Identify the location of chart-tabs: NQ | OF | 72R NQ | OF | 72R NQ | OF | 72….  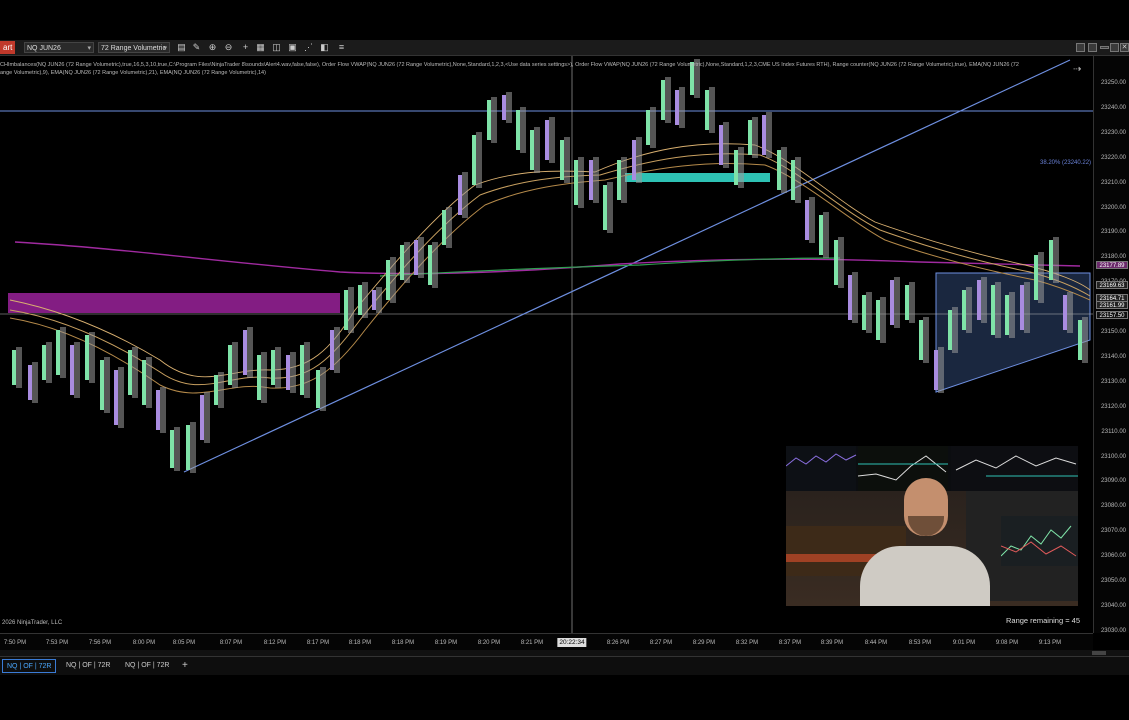
(564, 665).